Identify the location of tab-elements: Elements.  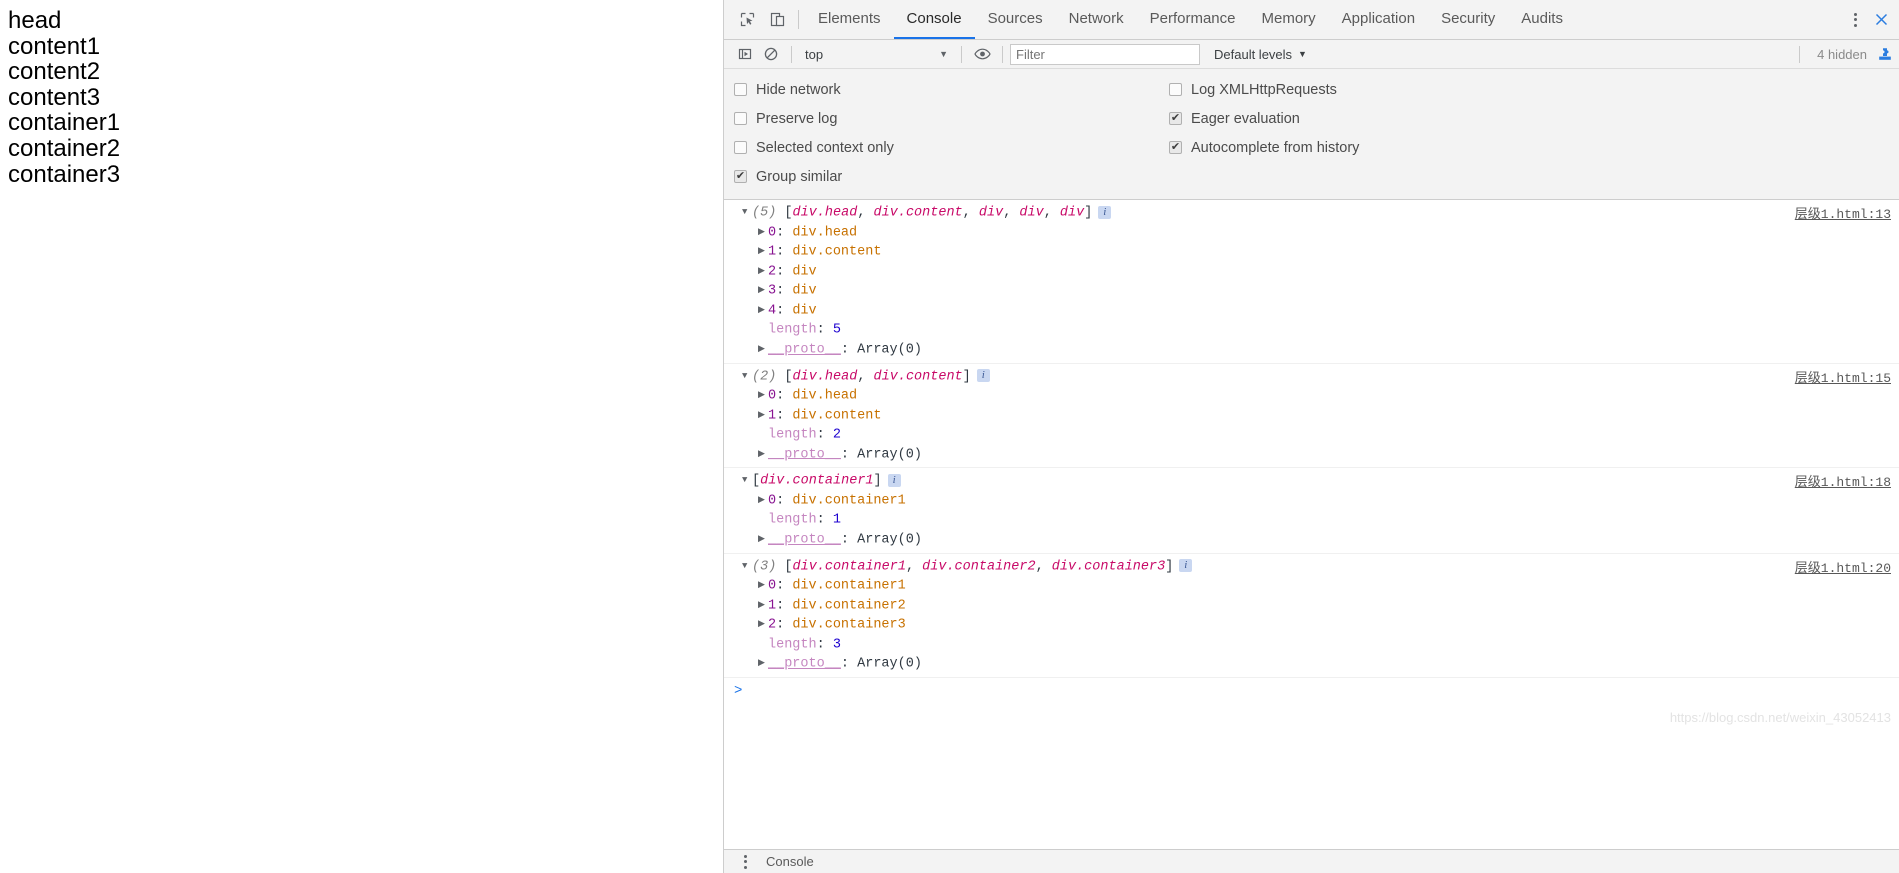
(849, 19).